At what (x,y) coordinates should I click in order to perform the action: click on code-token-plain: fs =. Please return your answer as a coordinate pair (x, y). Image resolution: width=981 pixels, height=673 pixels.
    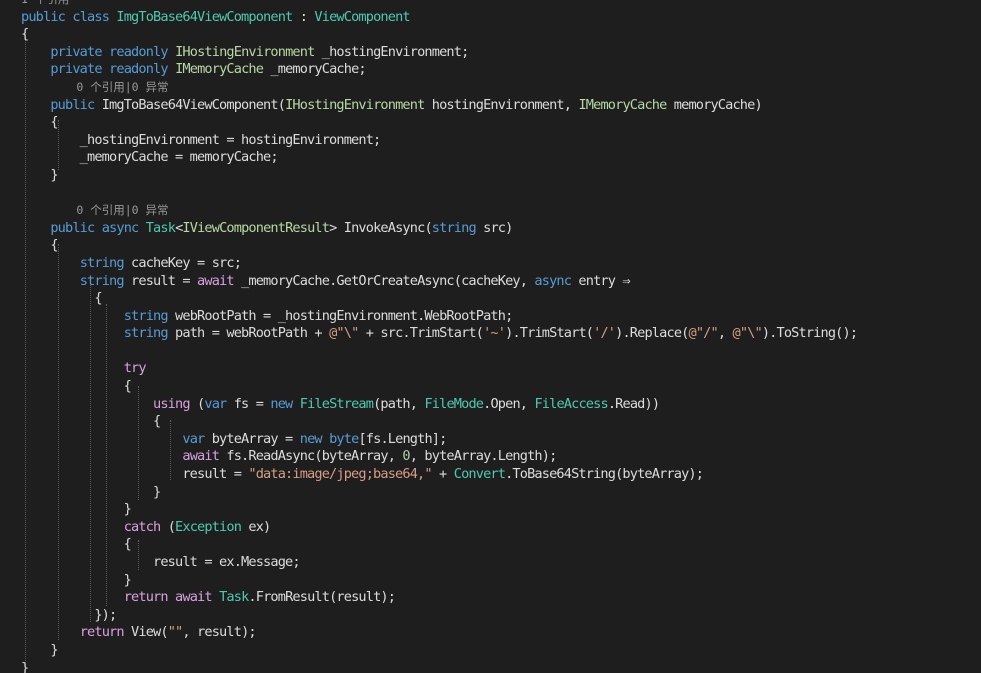
    Looking at the image, I should click on (248, 403).